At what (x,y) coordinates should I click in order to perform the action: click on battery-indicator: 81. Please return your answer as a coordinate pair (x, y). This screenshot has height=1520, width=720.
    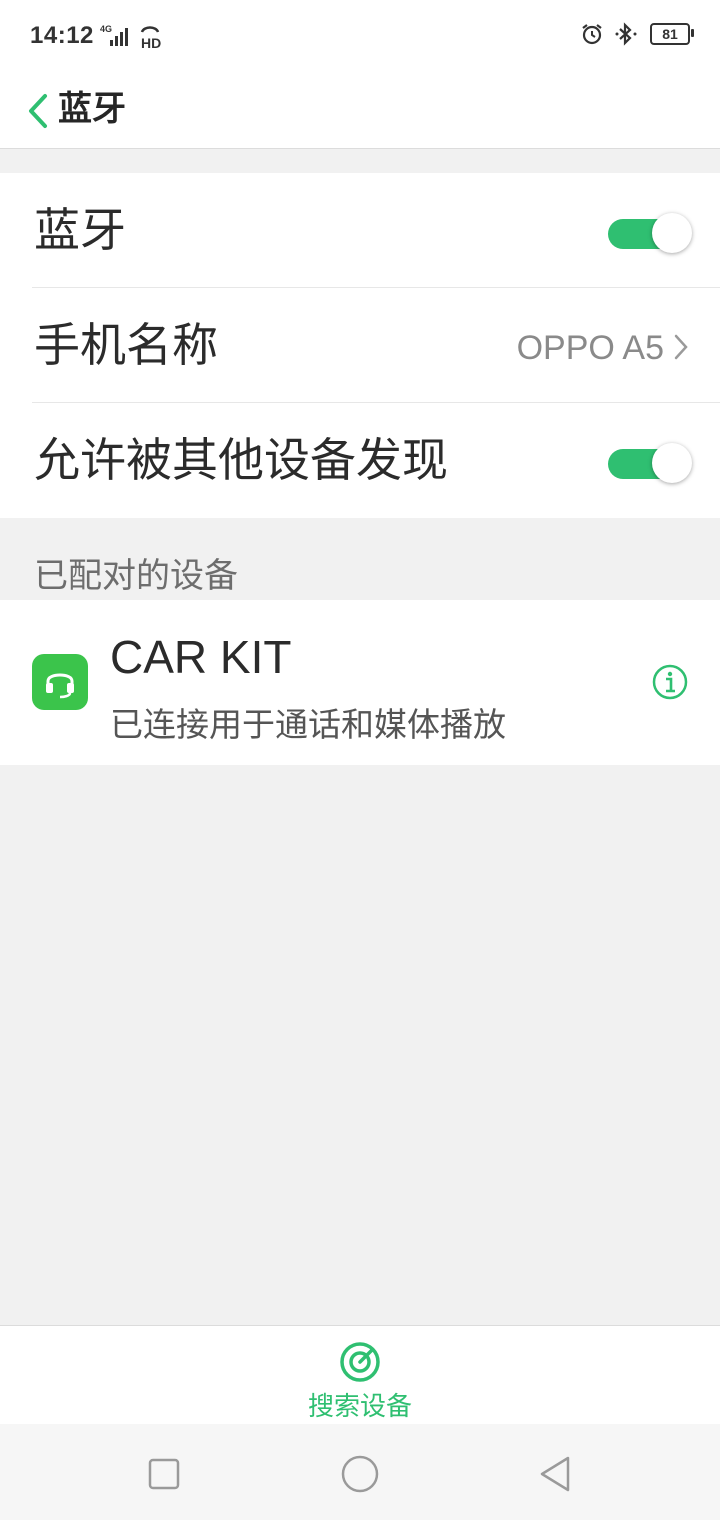
    Looking at the image, I should click on (672, 34).